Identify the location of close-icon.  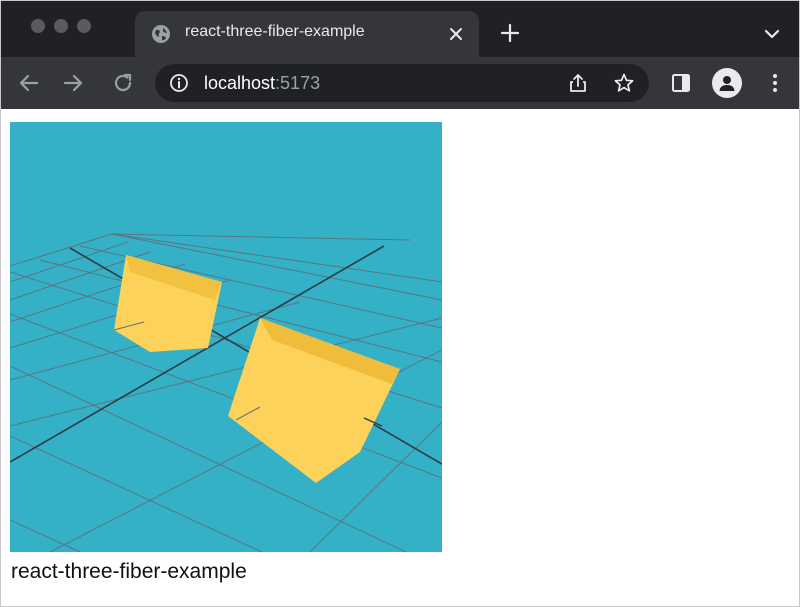
(456, 34).